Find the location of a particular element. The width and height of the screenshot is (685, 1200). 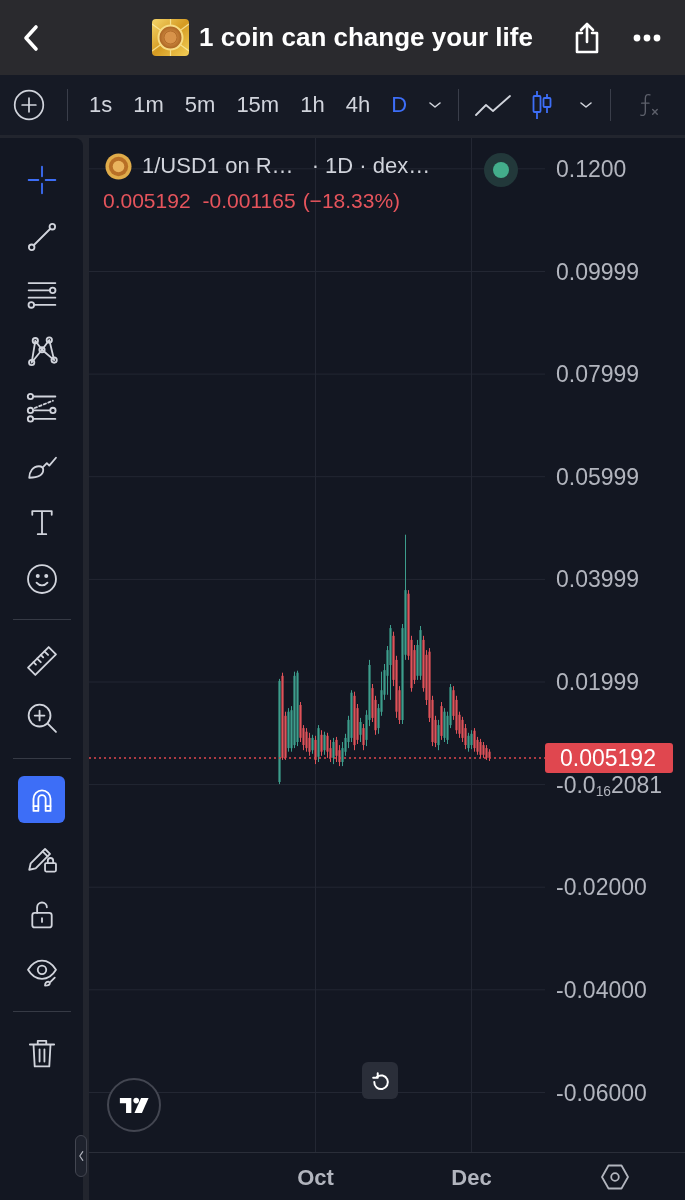

price-axis-label: 0.03999 is located at coordinates (598, 579).